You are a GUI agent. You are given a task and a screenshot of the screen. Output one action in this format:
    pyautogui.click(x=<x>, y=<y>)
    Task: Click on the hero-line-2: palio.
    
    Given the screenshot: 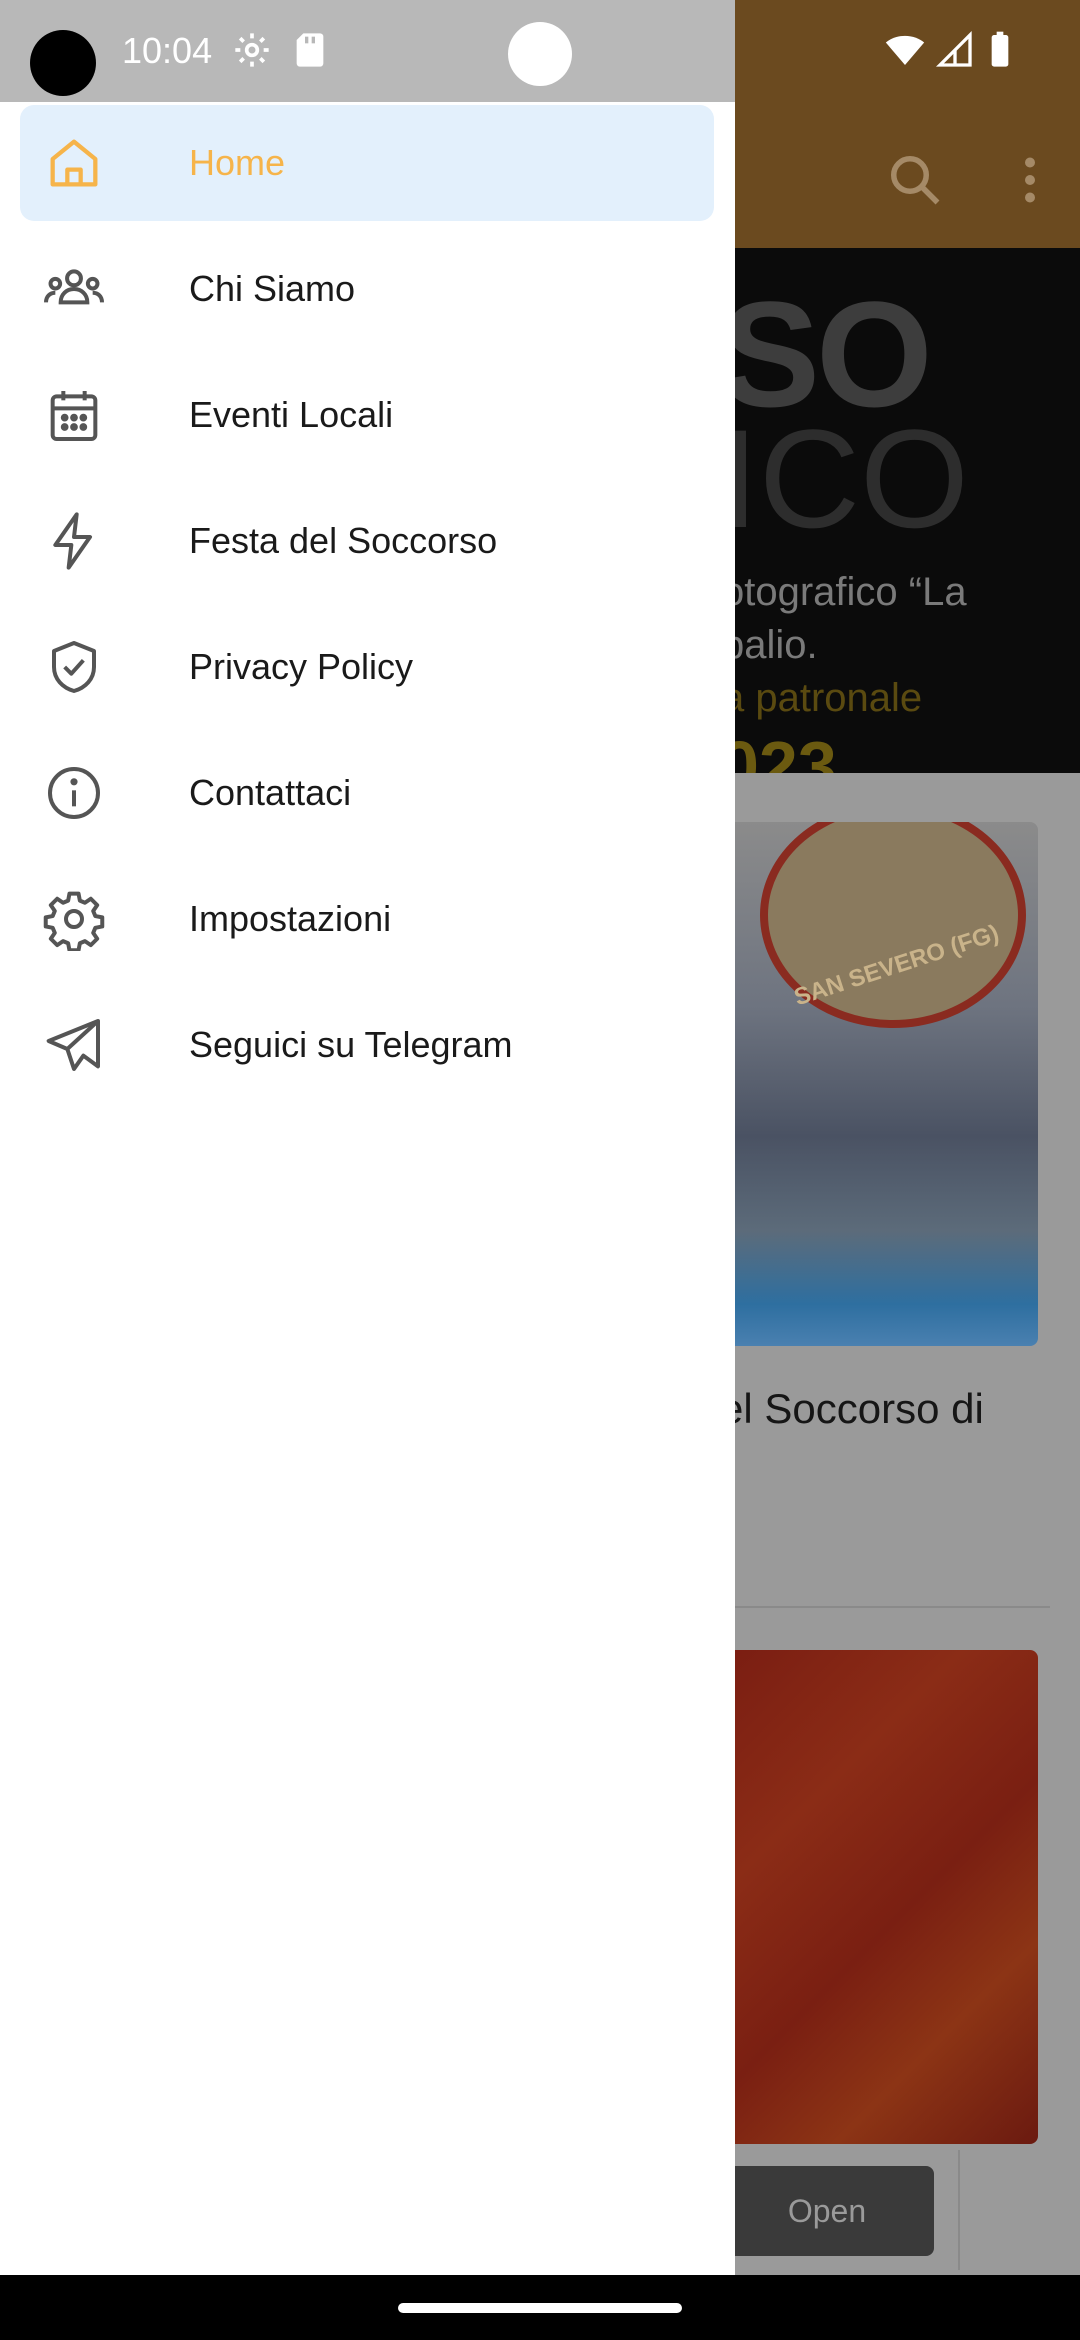 What is the action you would take?
    pyautogui.click(x=770, y=645)
    